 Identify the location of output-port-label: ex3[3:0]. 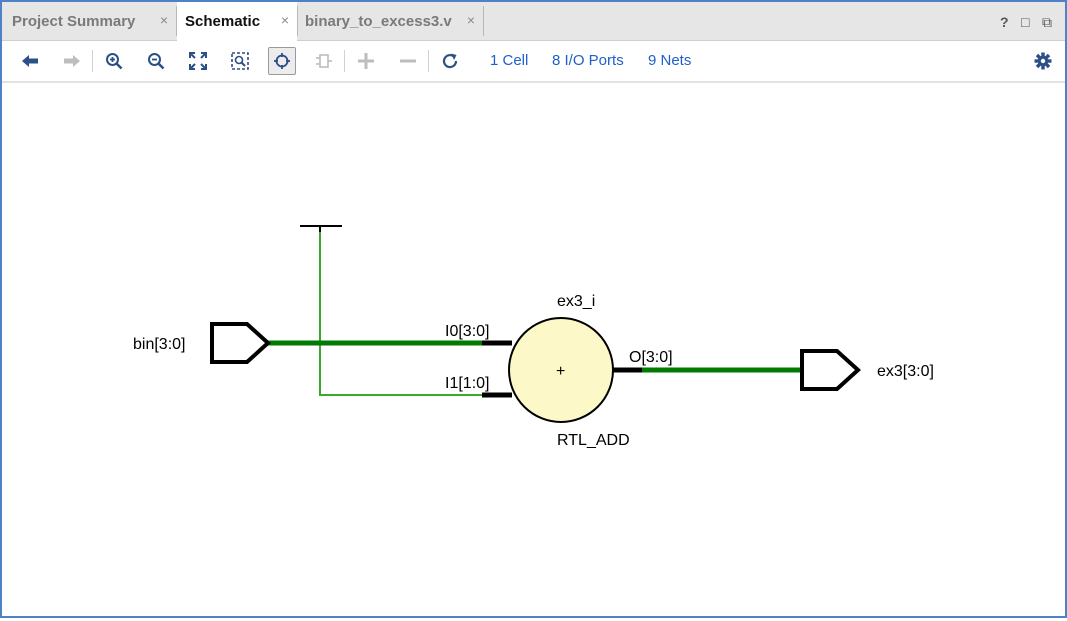
(905, 371).